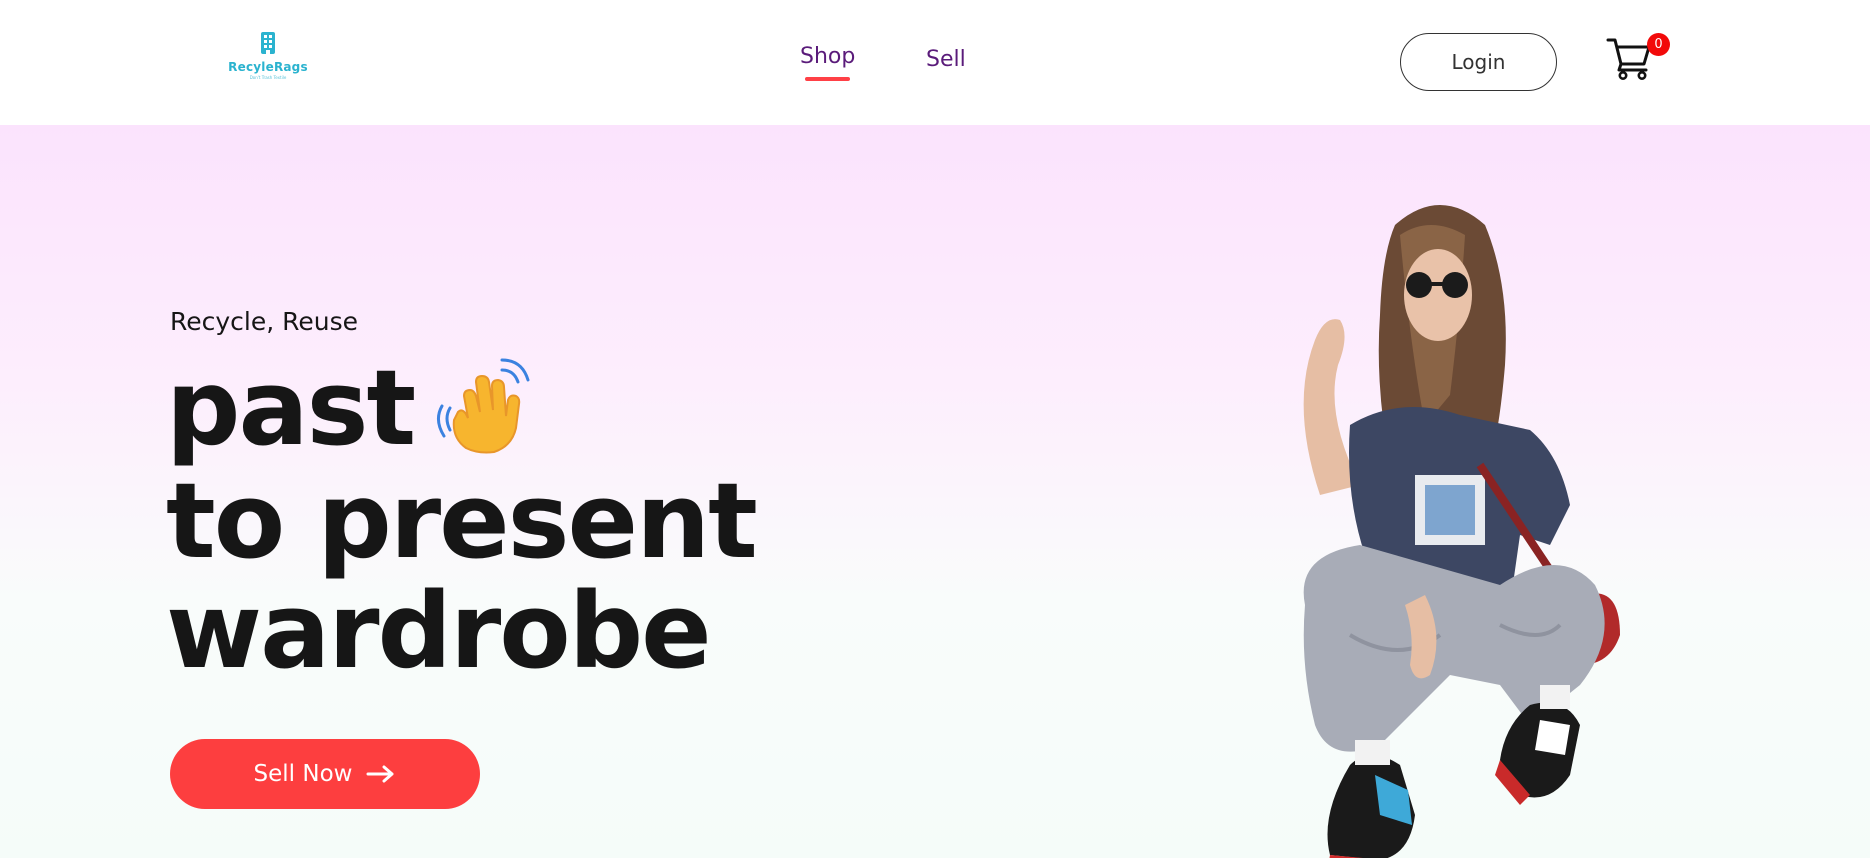 This screenshot has height=858, width=1870. Describe the element at coordinates (1478, 62) in the screenshot. I see `login-button: Login` at that location.